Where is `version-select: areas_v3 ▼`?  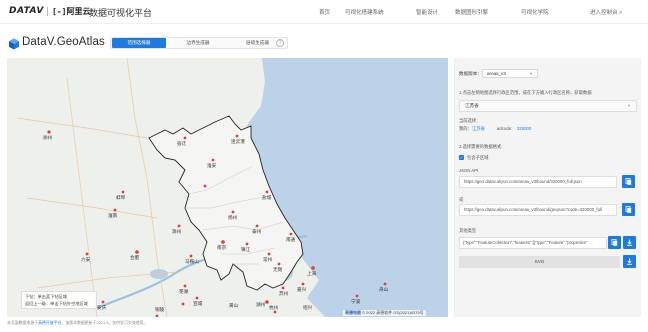 version-select: areas_v3 ▼ is located at coordinates (510, 73).